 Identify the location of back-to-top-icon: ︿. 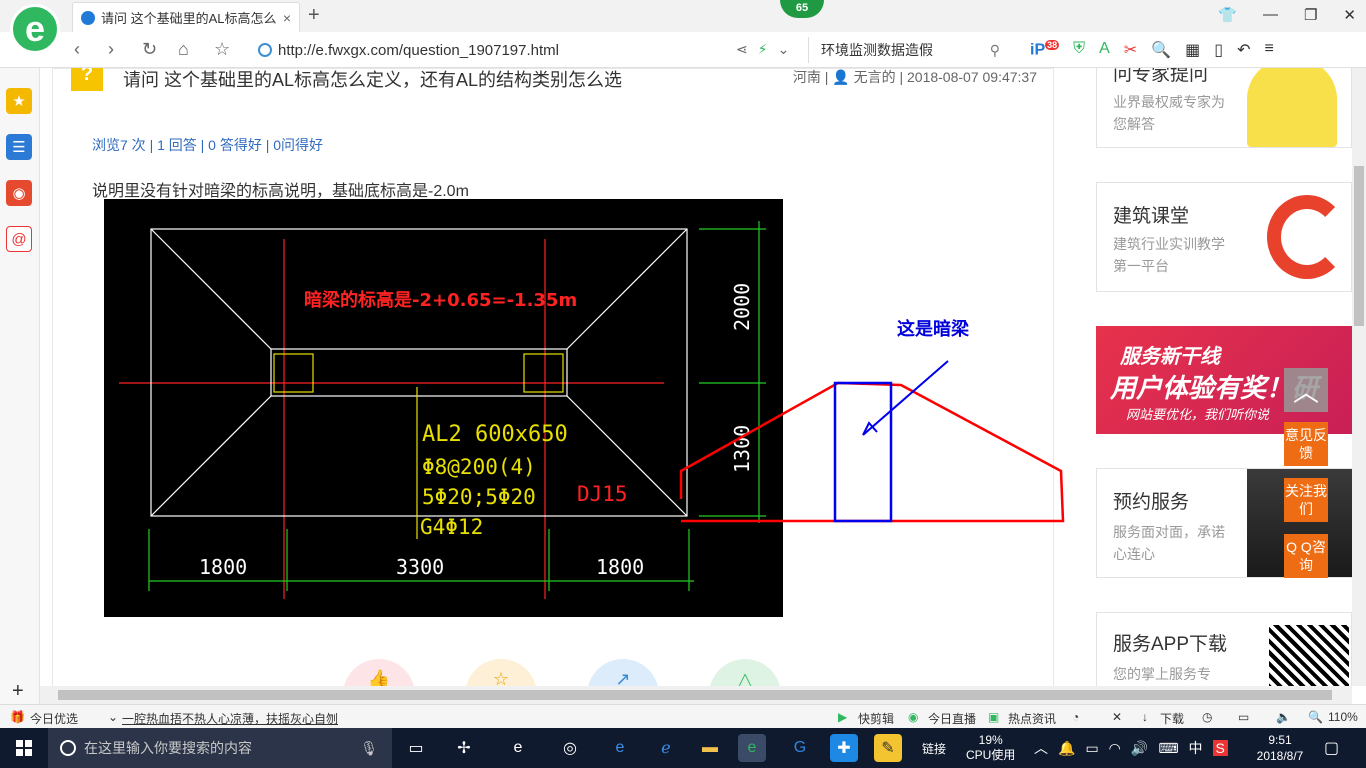
(1306, 390).